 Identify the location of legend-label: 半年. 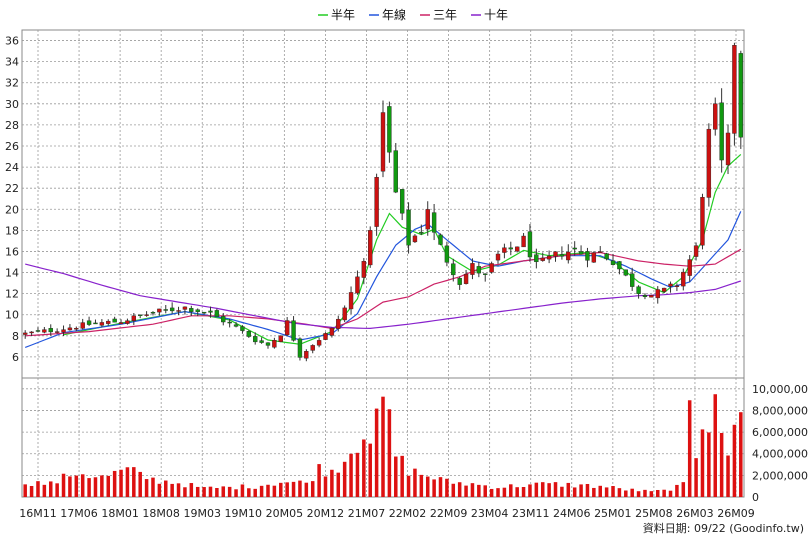
(343, 15).